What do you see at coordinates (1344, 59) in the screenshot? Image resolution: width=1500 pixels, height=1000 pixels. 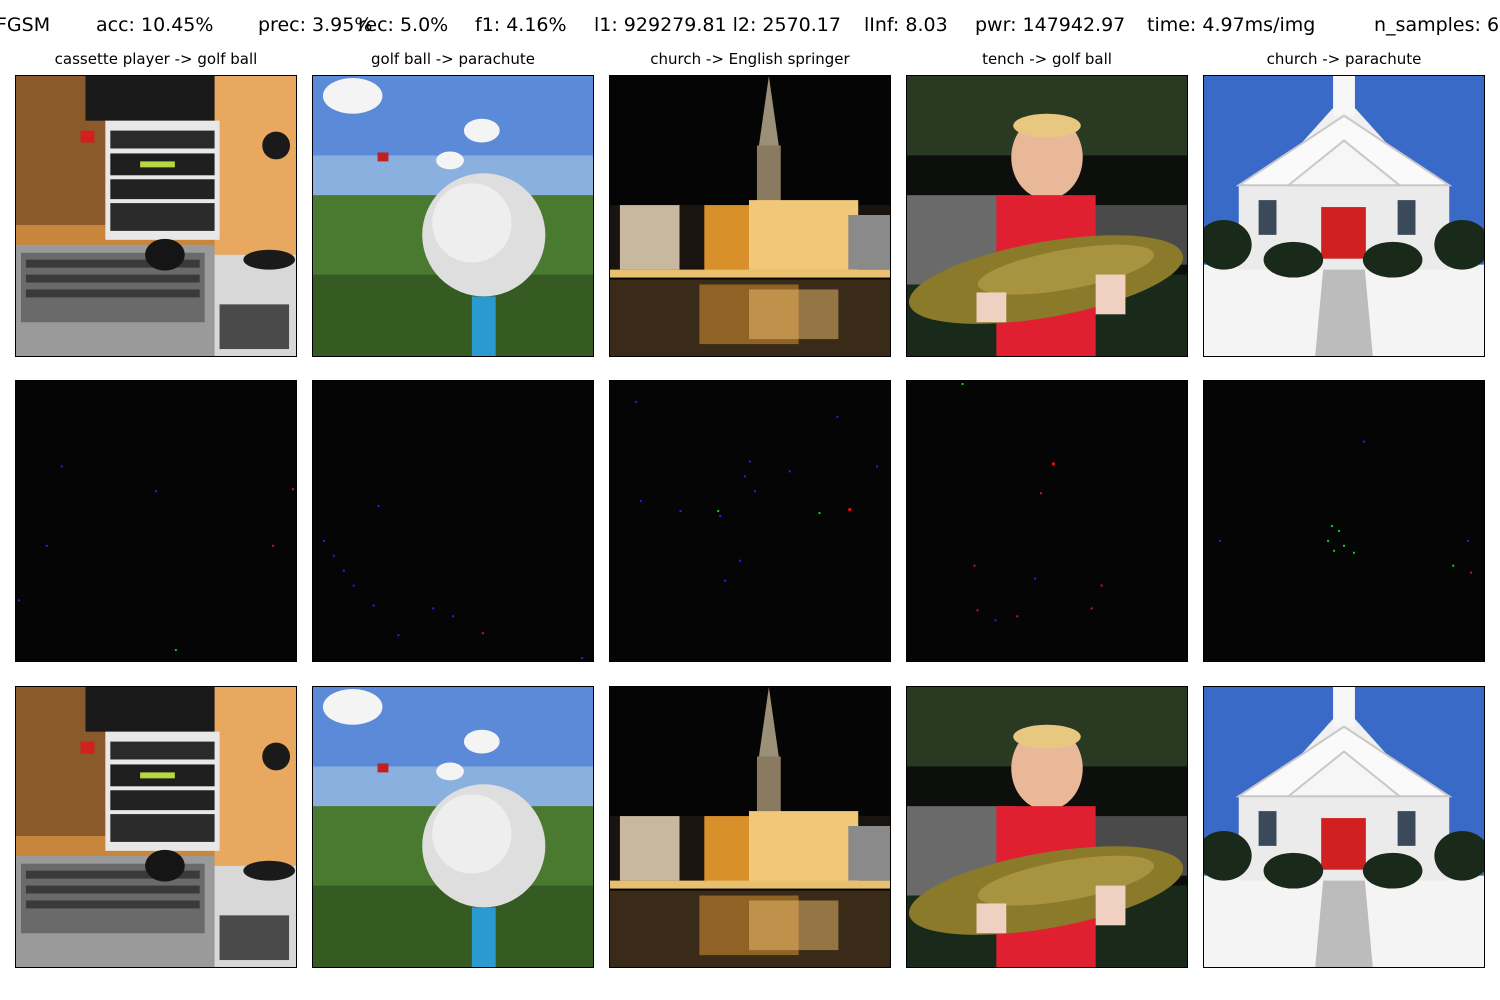 I see `column-title-5: church -> parachute` at bounding box center [1344, 59].